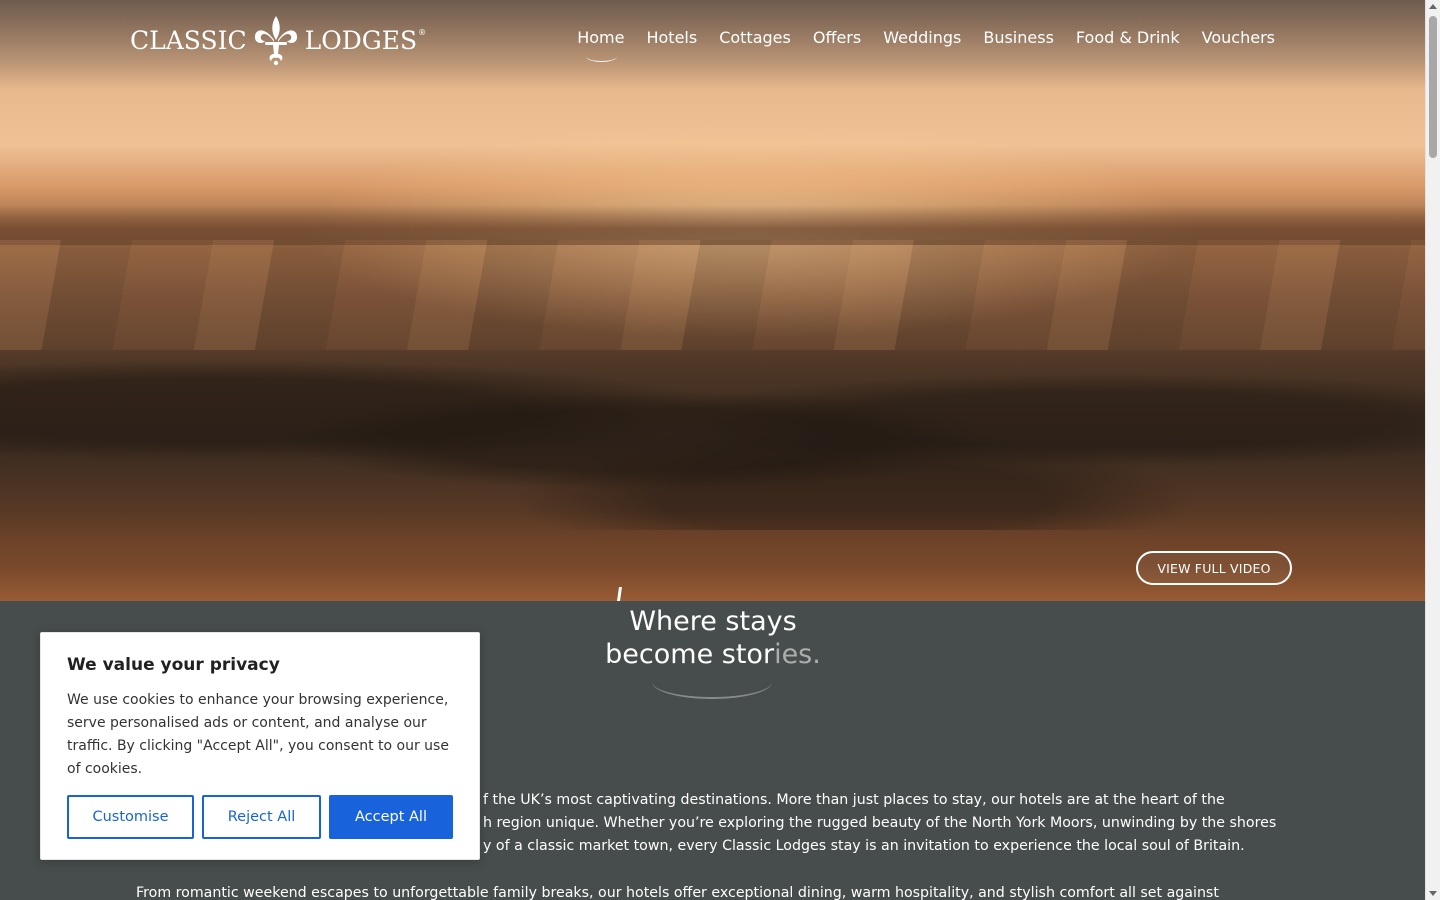 This screenshot has height=900, width=1440. I want to click on nav-hotels: Hotels, so click(671, 38).